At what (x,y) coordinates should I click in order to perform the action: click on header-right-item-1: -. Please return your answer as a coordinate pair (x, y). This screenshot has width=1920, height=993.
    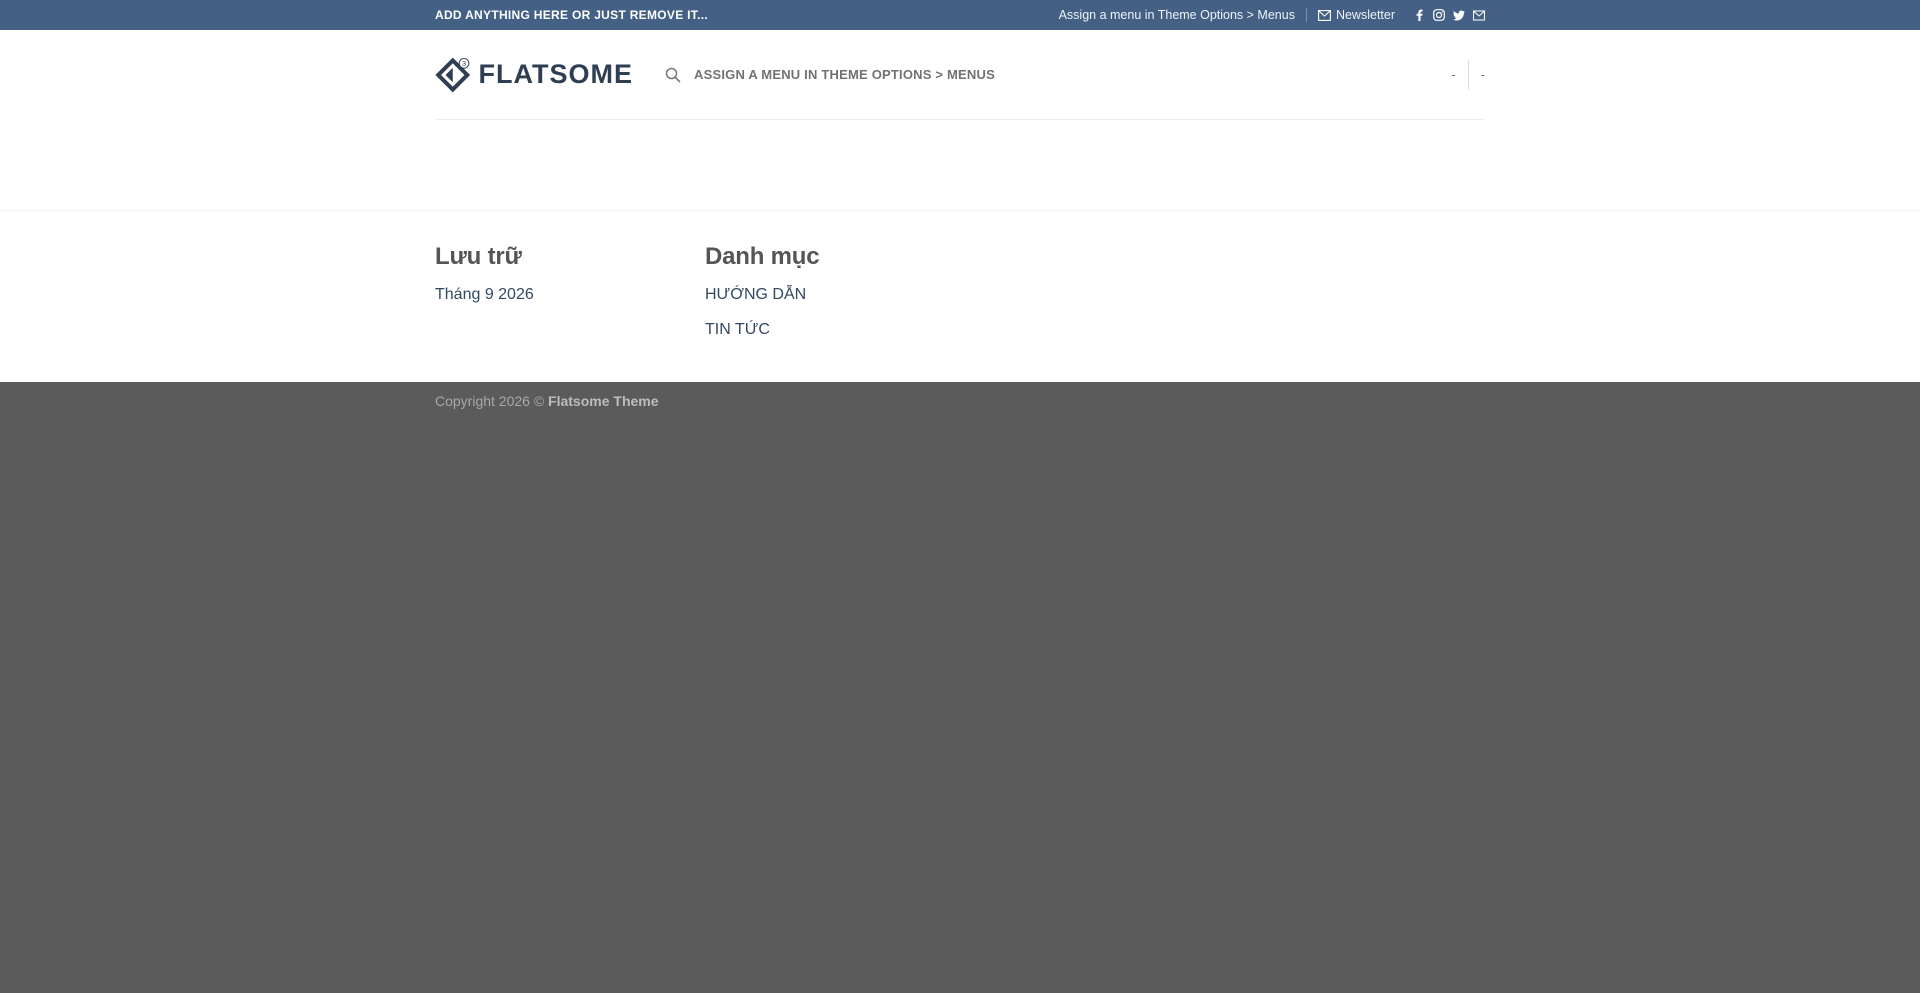
    Looking at the image, I should click on (1453, 74).